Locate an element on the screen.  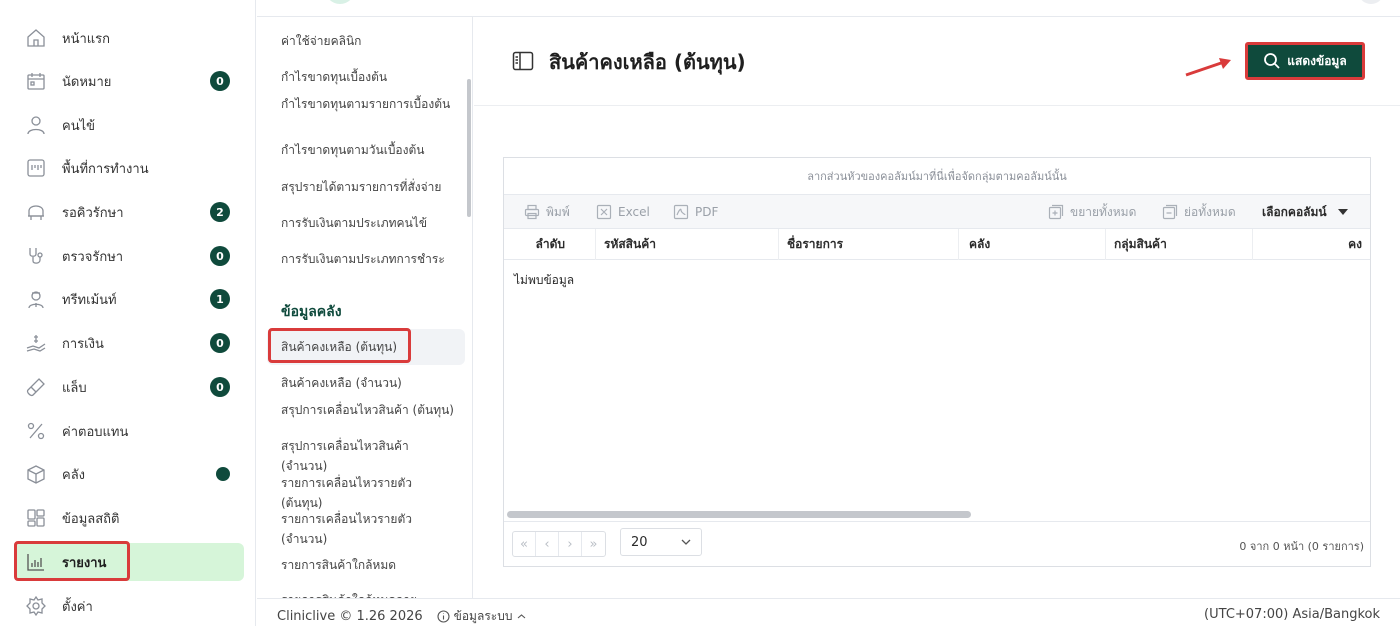
expand-all-label: ขยายทั้งหมด is located at coordinates (1103, 211).